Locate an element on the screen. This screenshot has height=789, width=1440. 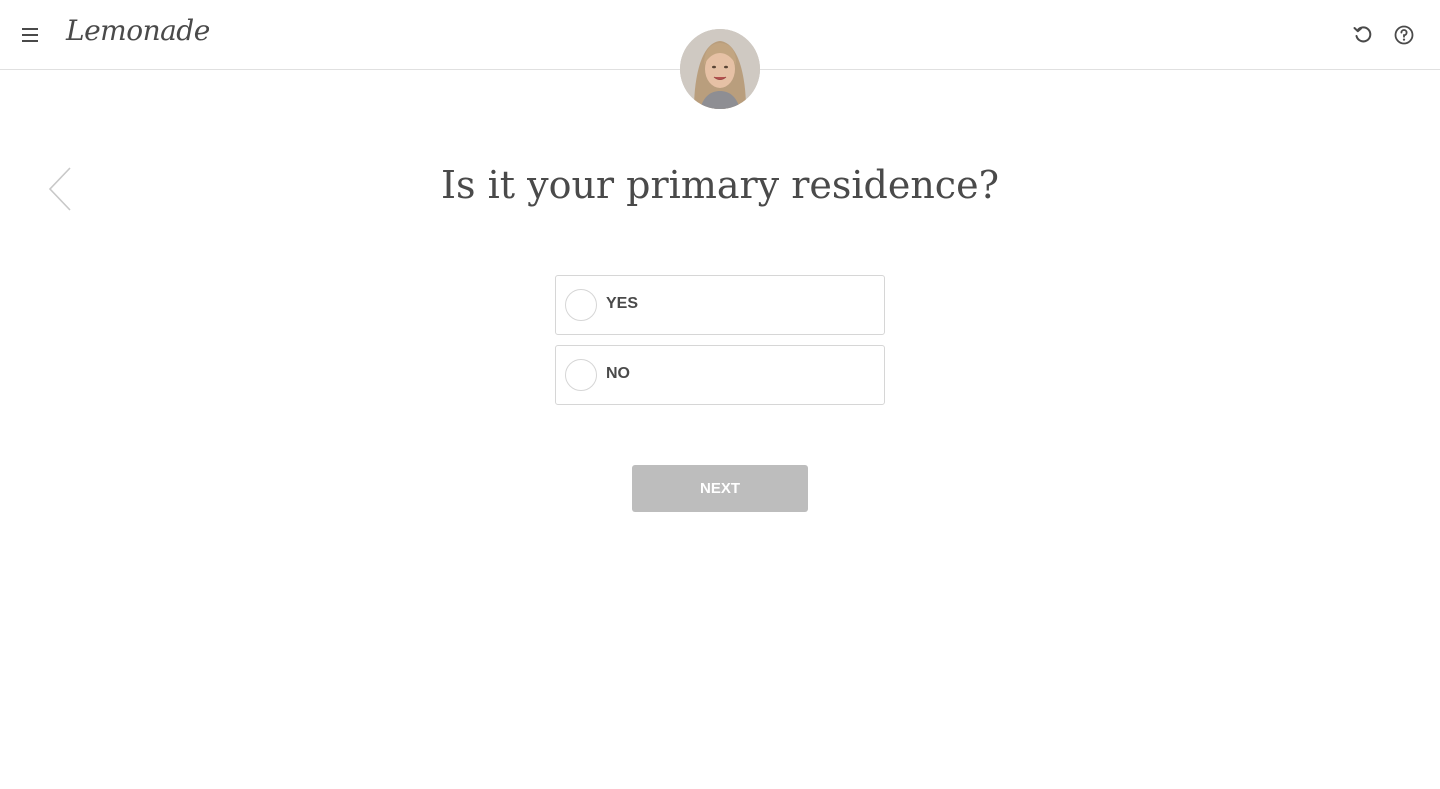
option-label: NO is located at coordinates (618, 373).